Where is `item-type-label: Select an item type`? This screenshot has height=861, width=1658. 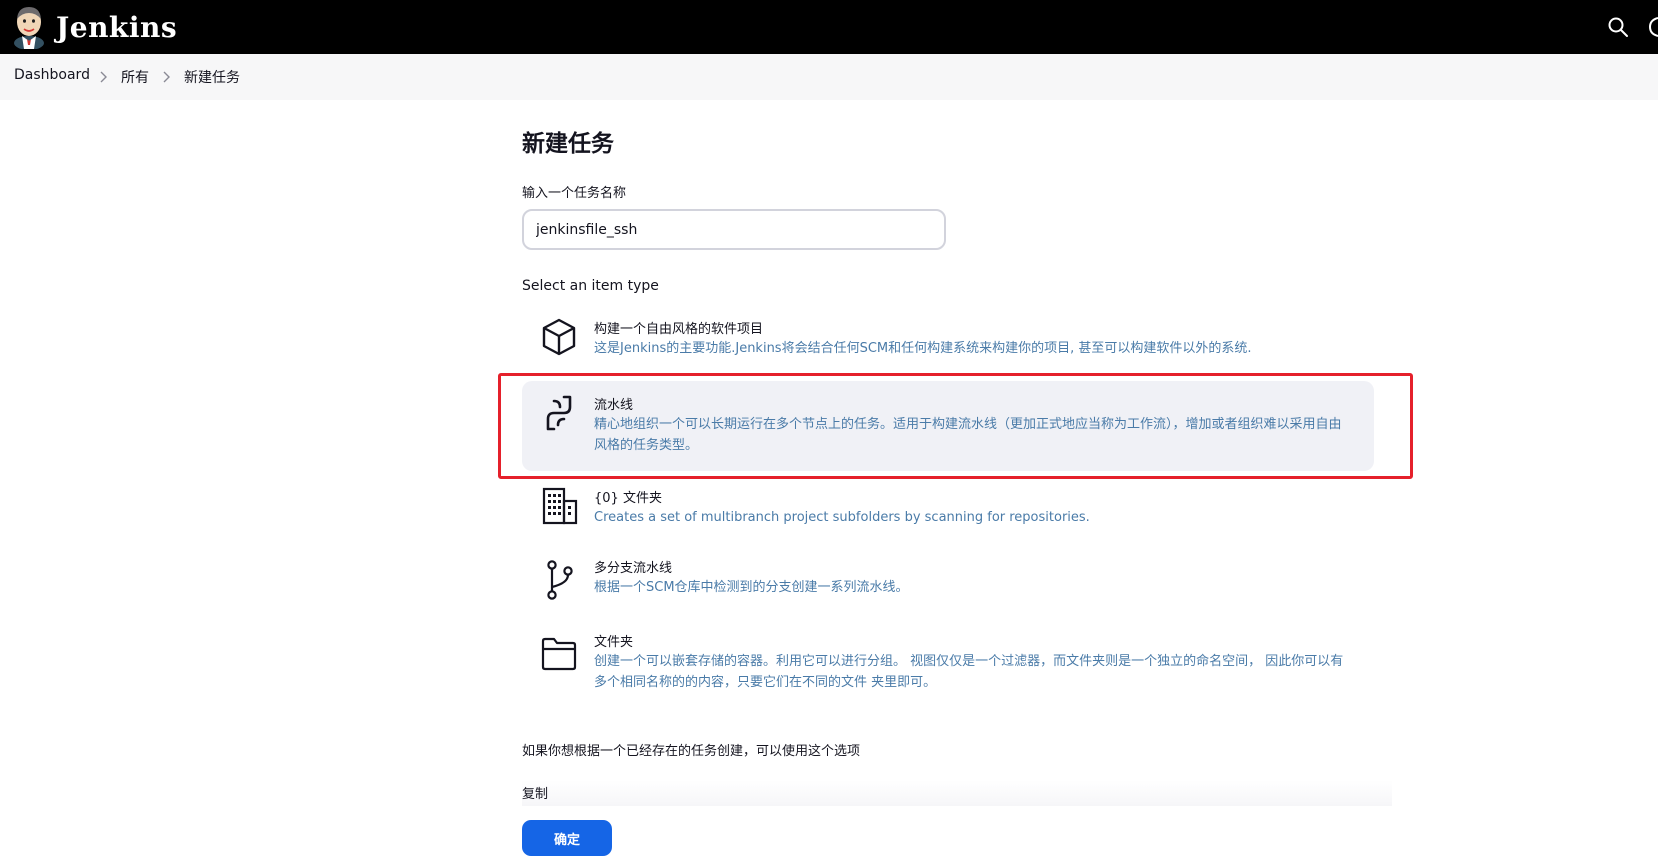 item-type-label: Select an item type is located at coordinates (590, 286).